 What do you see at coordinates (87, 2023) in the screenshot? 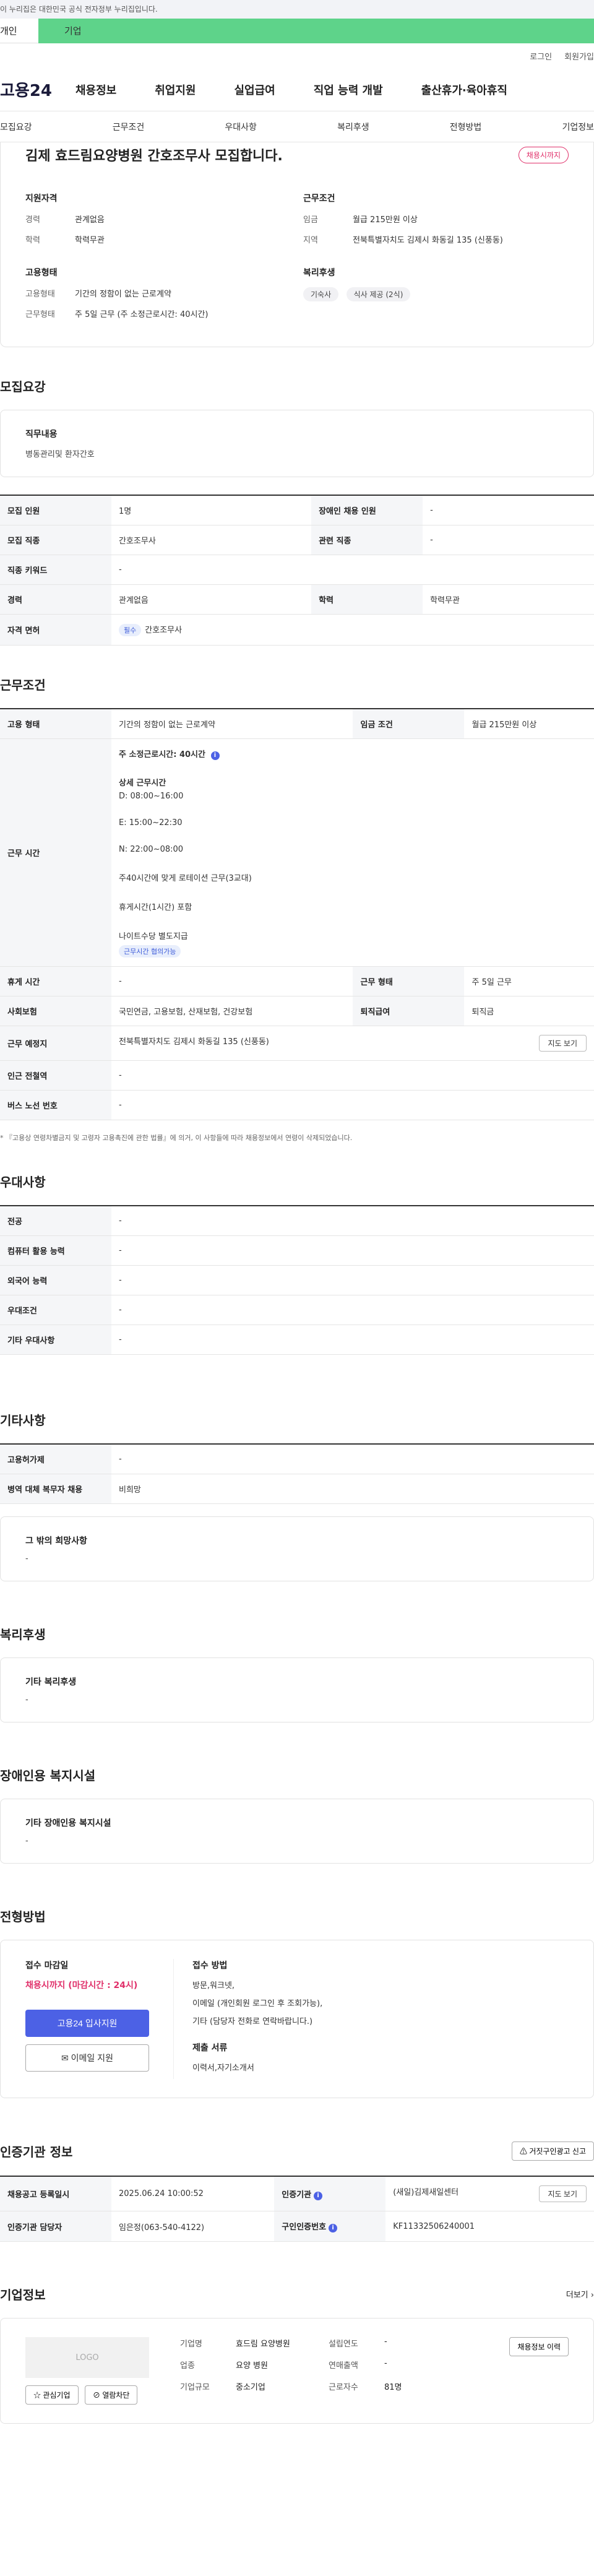
I see `apply-button: 고용24 입사지원` at bounding box center [87, 2023].